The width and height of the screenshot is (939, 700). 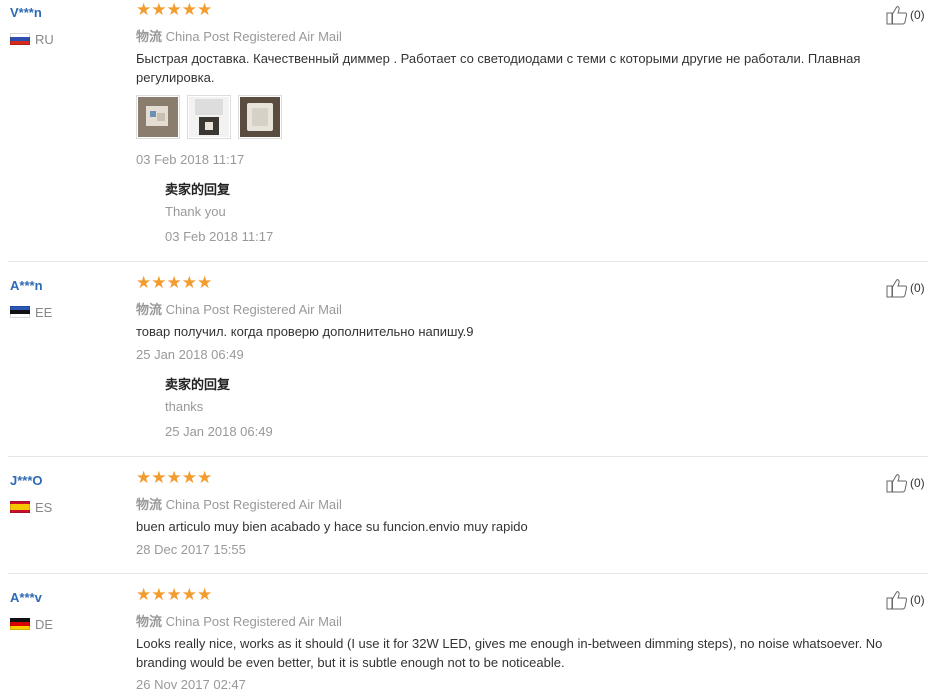 I want to click on country-code: ES, so click(x=44, y=507).